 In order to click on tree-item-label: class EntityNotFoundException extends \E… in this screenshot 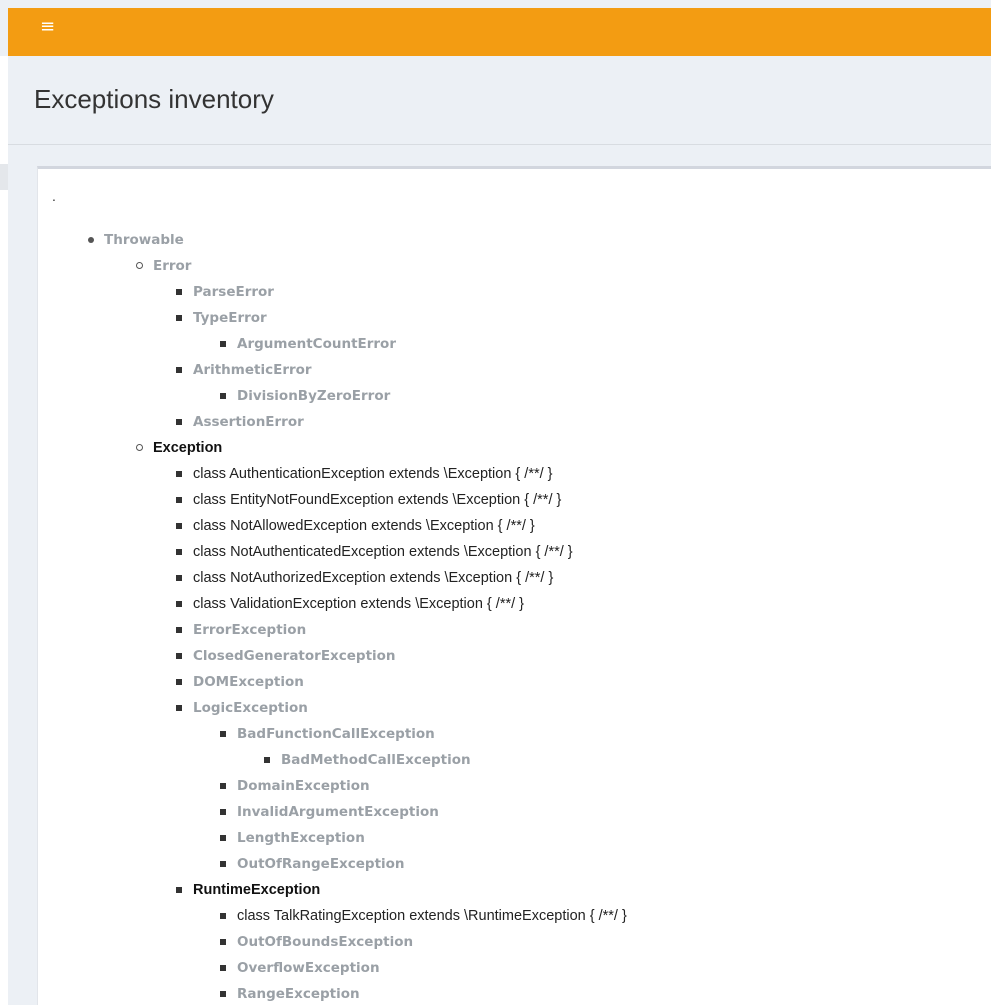, I will do `click(377, 500)`.